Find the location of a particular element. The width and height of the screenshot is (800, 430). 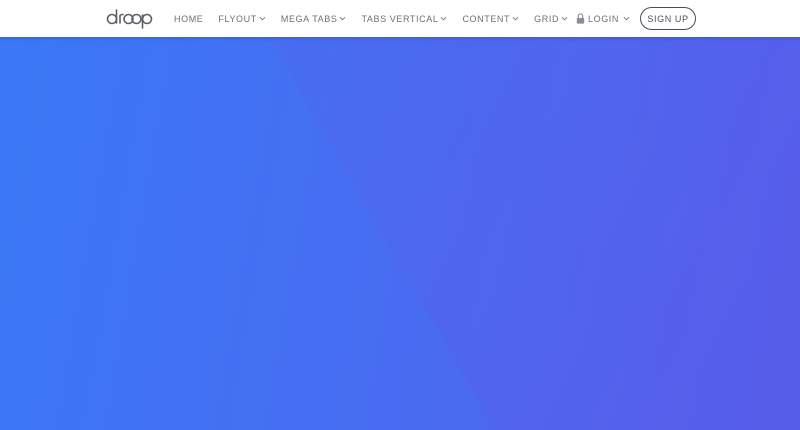

login-label: LOGIN is located at coordinates (604, 18).